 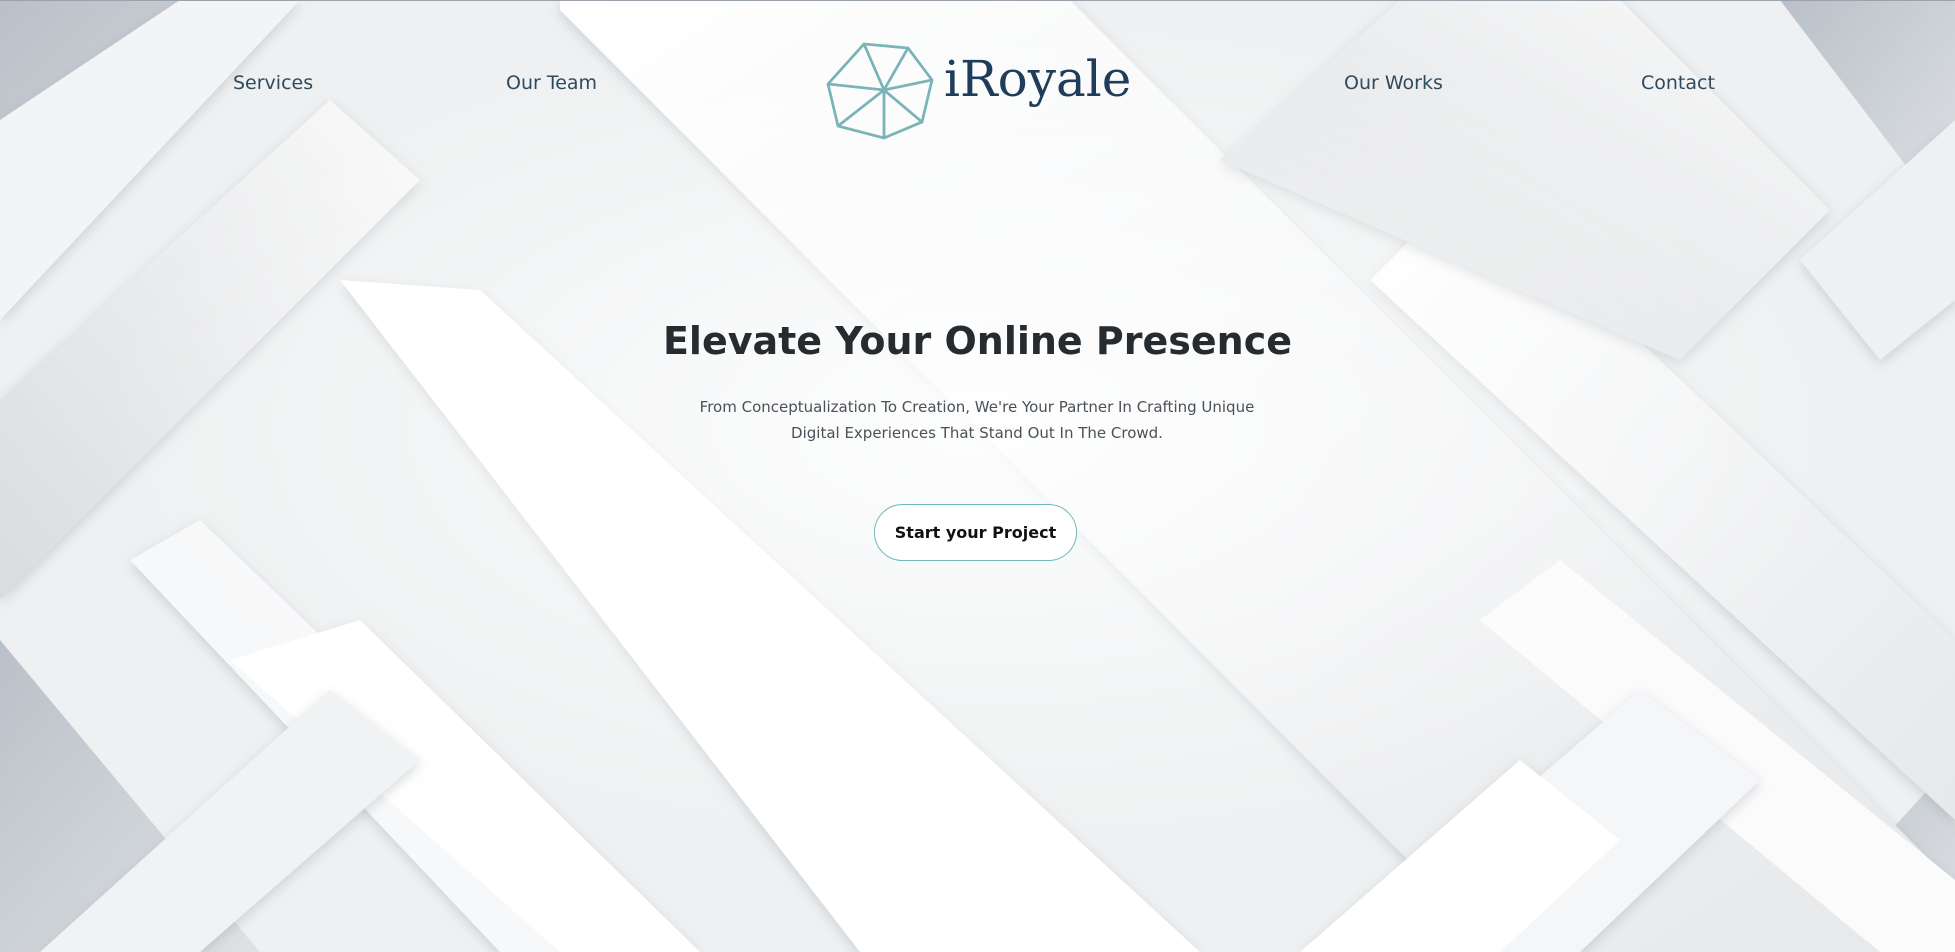 What do you see at coordinates (273, 83) in the screenshot?
I see `nav-link-services: Services` at bounding box center [273, 83].